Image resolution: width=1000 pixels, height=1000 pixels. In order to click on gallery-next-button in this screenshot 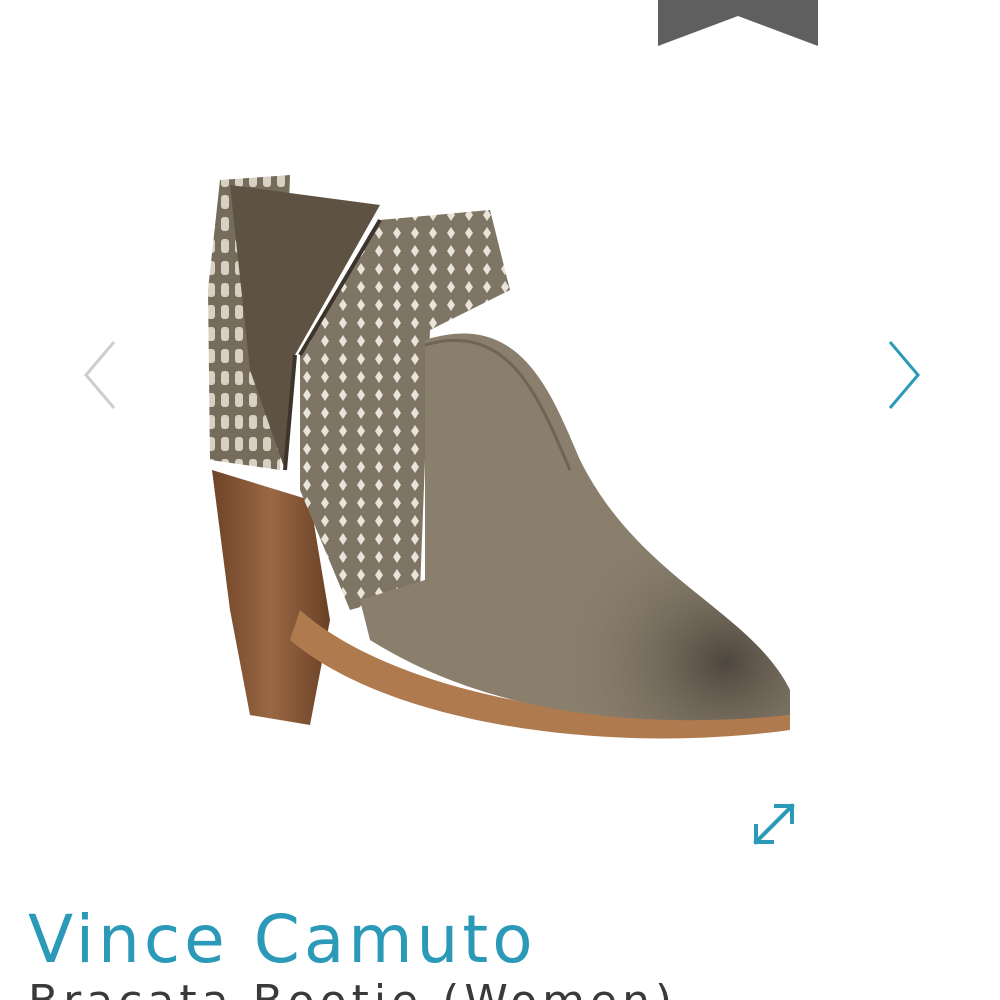, I will do `click(902, 375)`.